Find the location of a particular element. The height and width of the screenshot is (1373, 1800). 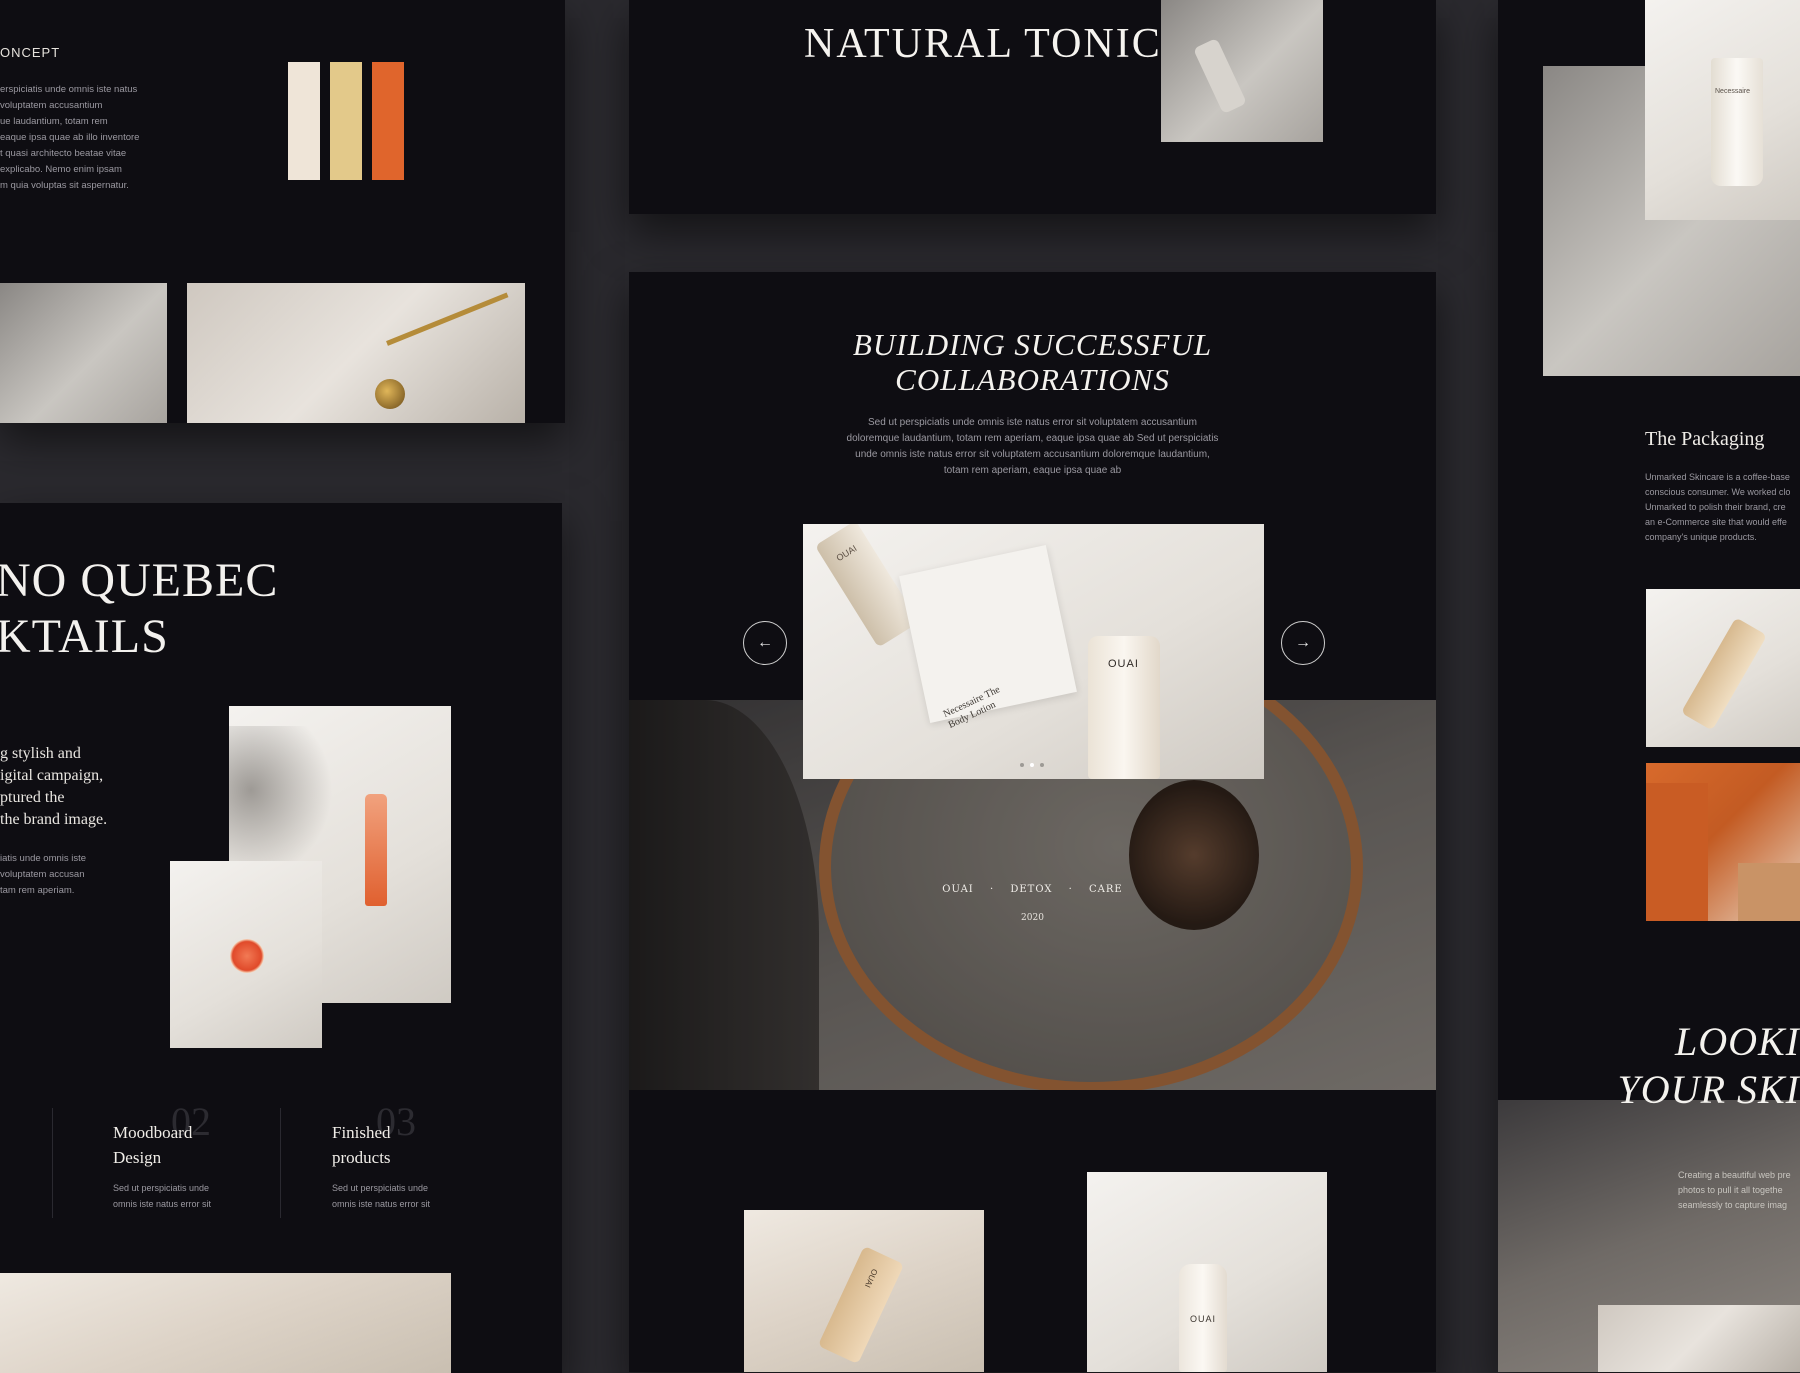

section-big-title: LOOKI YOUR SKI is located at coordinates (1709, 1066).